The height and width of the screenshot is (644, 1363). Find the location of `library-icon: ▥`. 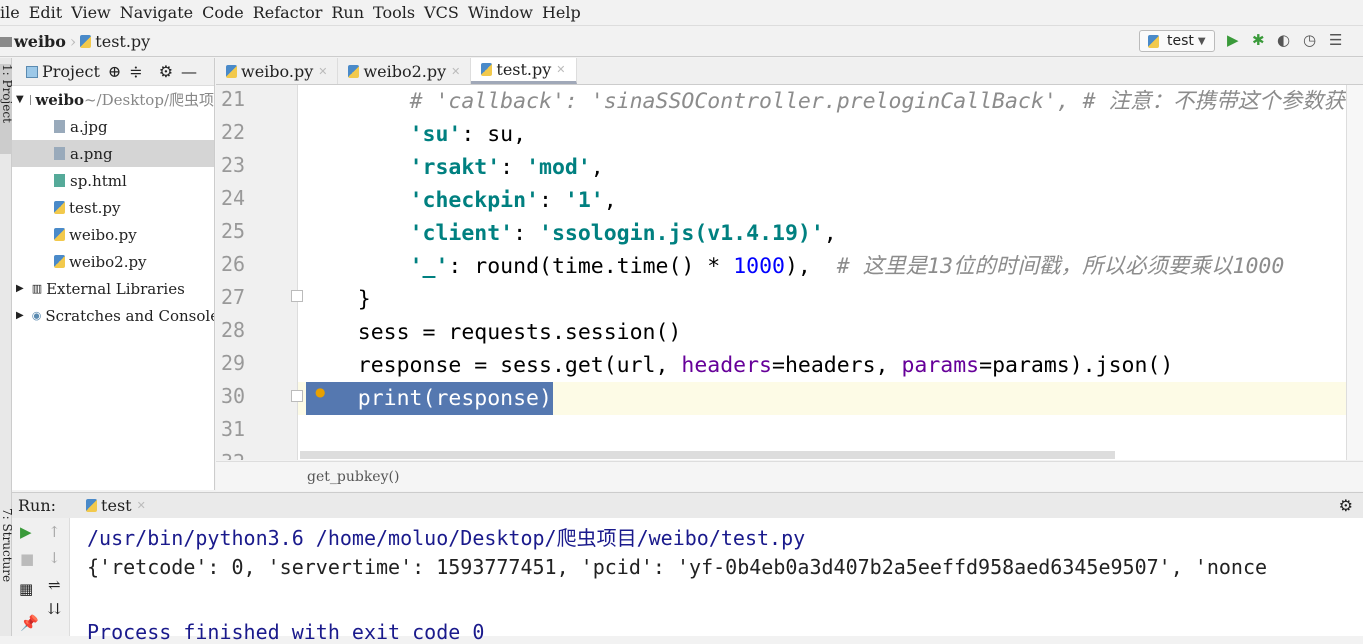

library-icon: ▥ is located at coordinates (37, 288).